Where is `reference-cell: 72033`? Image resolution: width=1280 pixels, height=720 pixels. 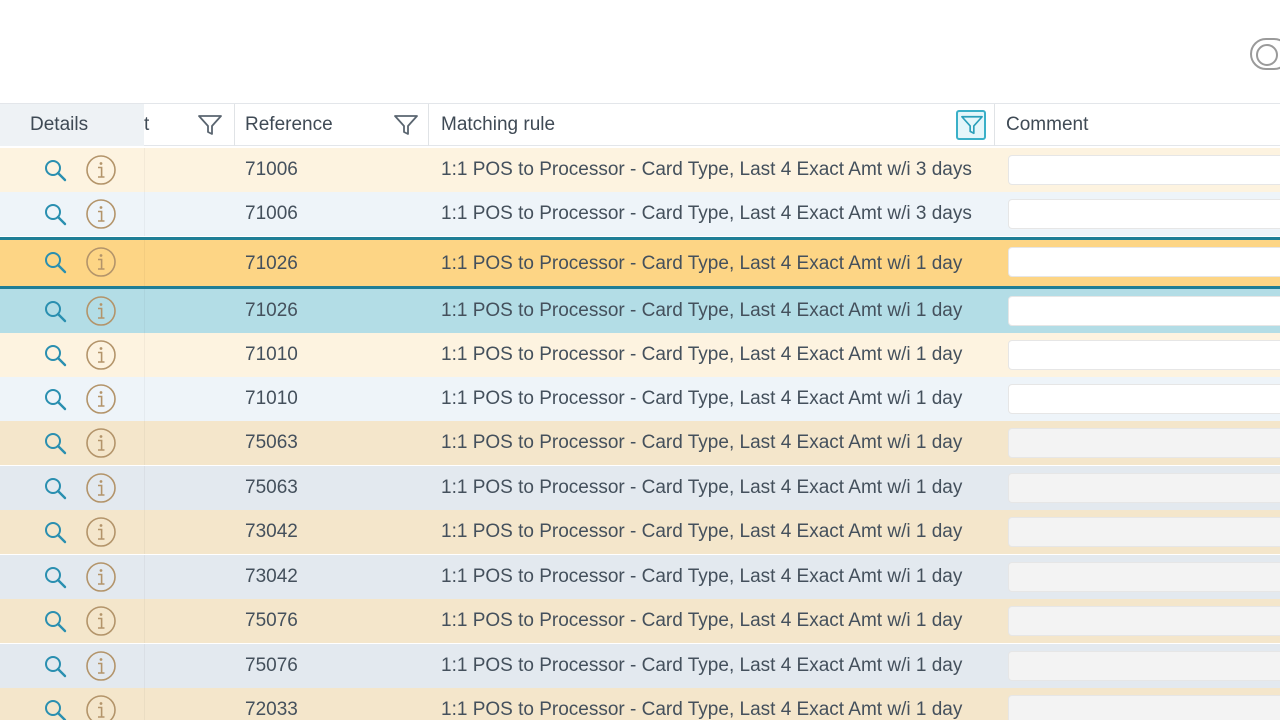 reference-cell: 72033 is located at coordinates (271, 709).